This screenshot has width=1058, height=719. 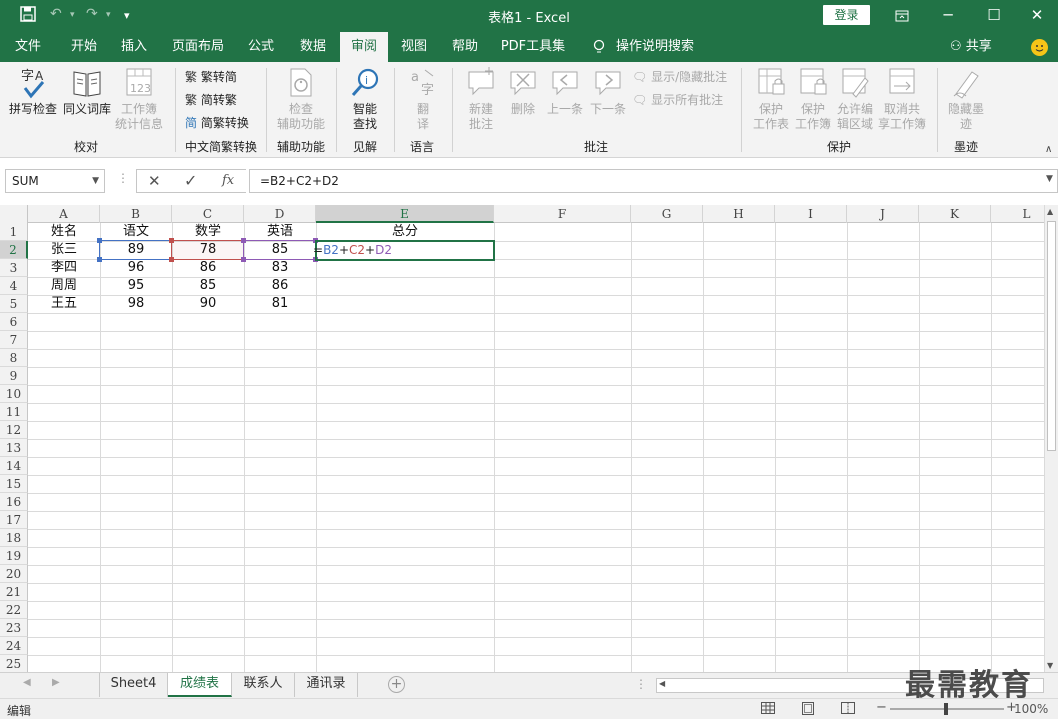 What do you see at coordinates (1017, 214) in the screenshot?
I see `column-header-l: L` at bounding box center [1017, 214].